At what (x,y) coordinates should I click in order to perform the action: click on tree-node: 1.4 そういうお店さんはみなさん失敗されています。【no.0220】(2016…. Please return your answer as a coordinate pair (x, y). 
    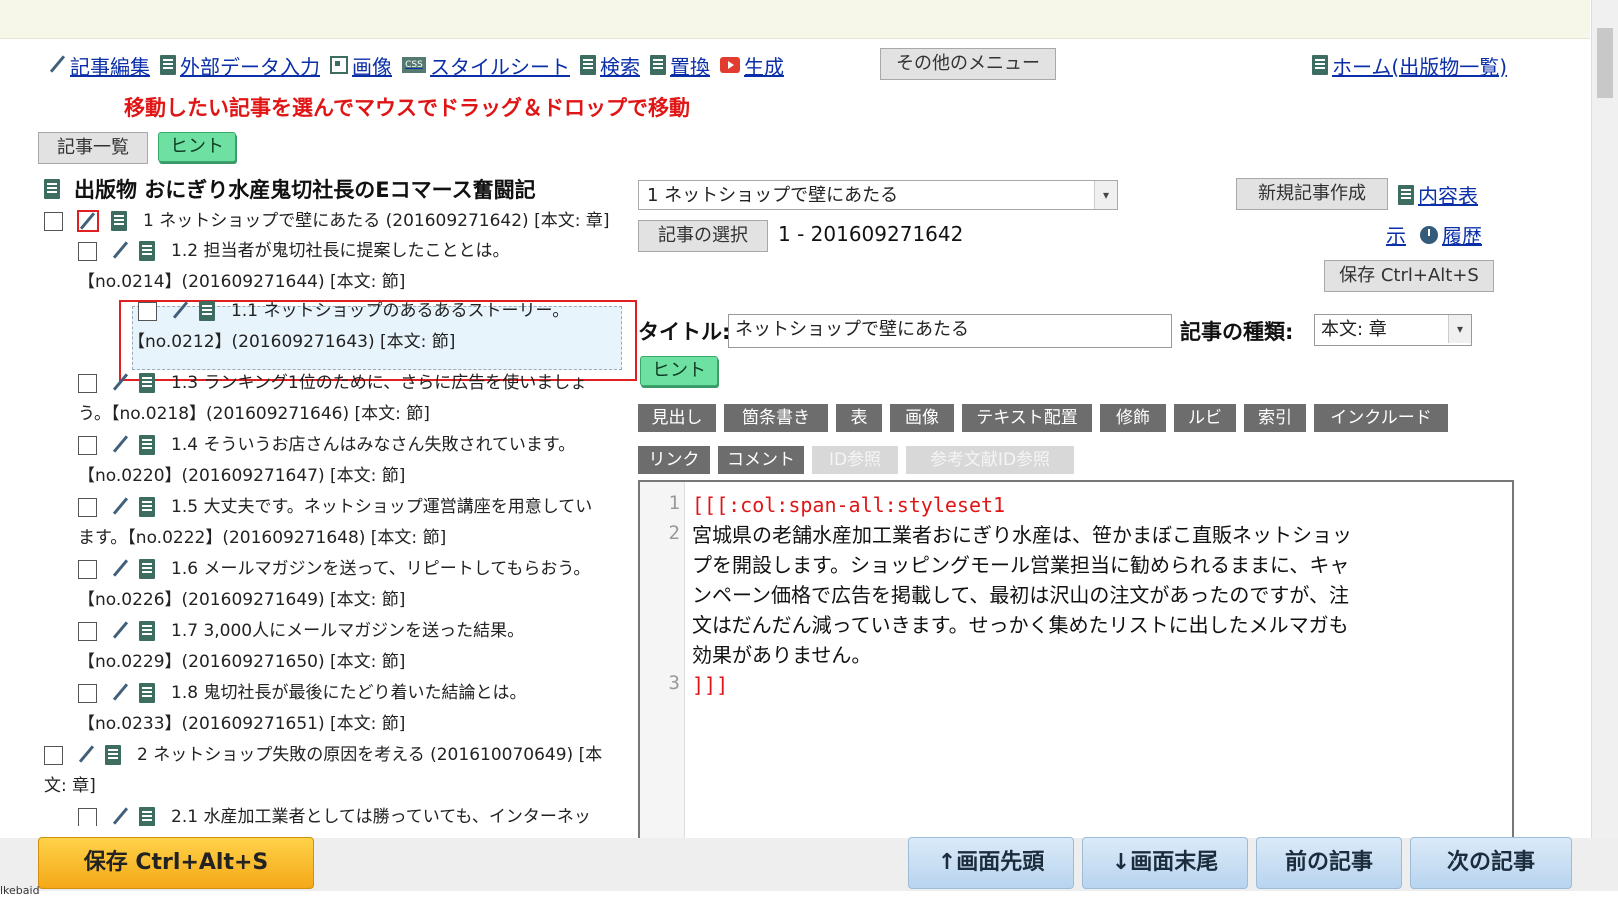
    Looking at the image, I should click on (348, 461).